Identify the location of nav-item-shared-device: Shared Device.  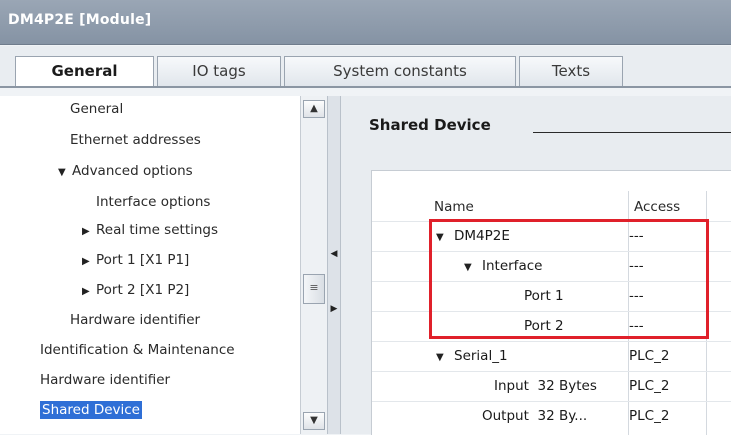
(91, 410).